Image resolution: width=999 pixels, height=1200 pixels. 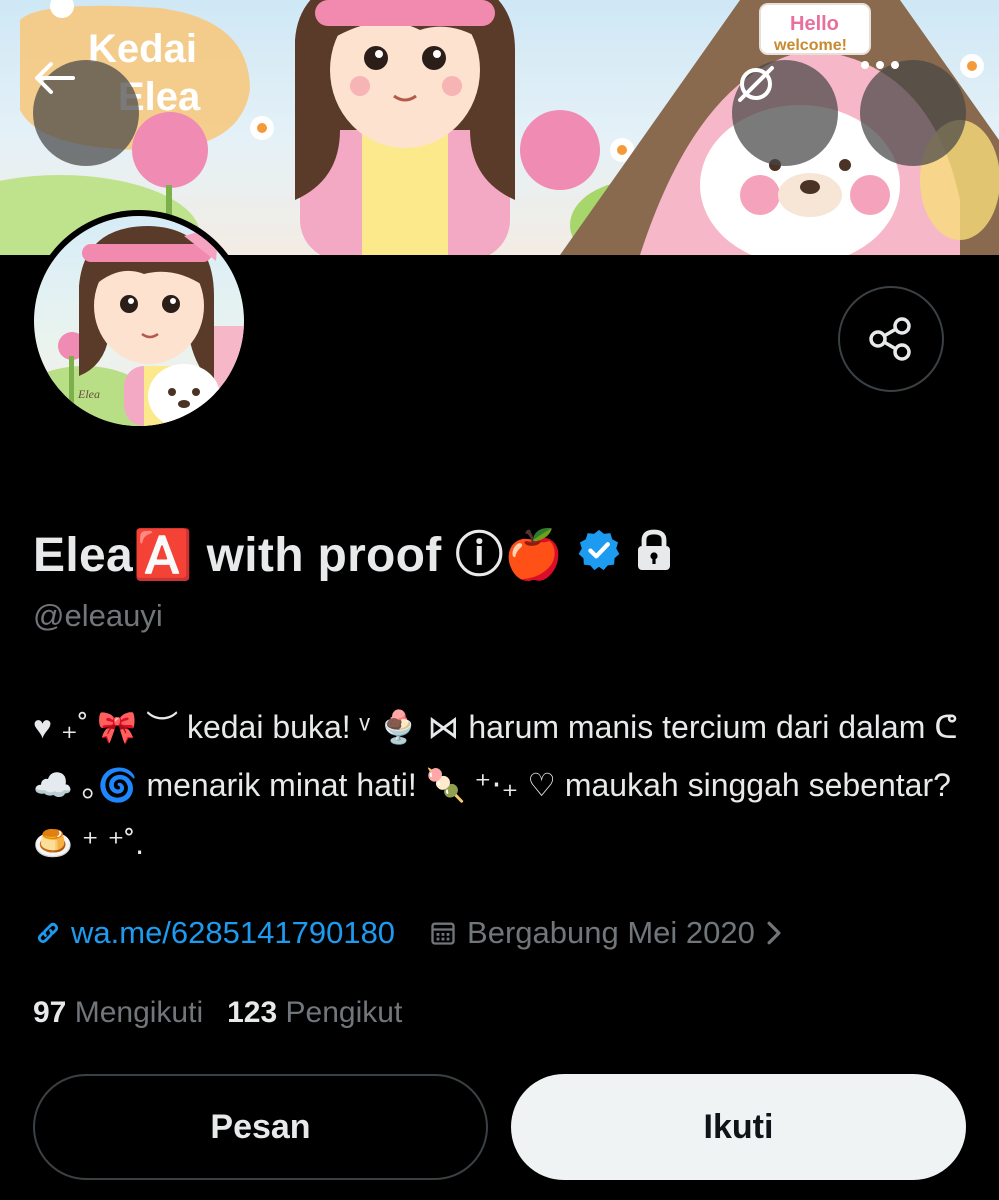 What do you see at coordinates (774, 933) in the screenshot?
I see `chevron-right-icon` at bounding box center [774, 933].